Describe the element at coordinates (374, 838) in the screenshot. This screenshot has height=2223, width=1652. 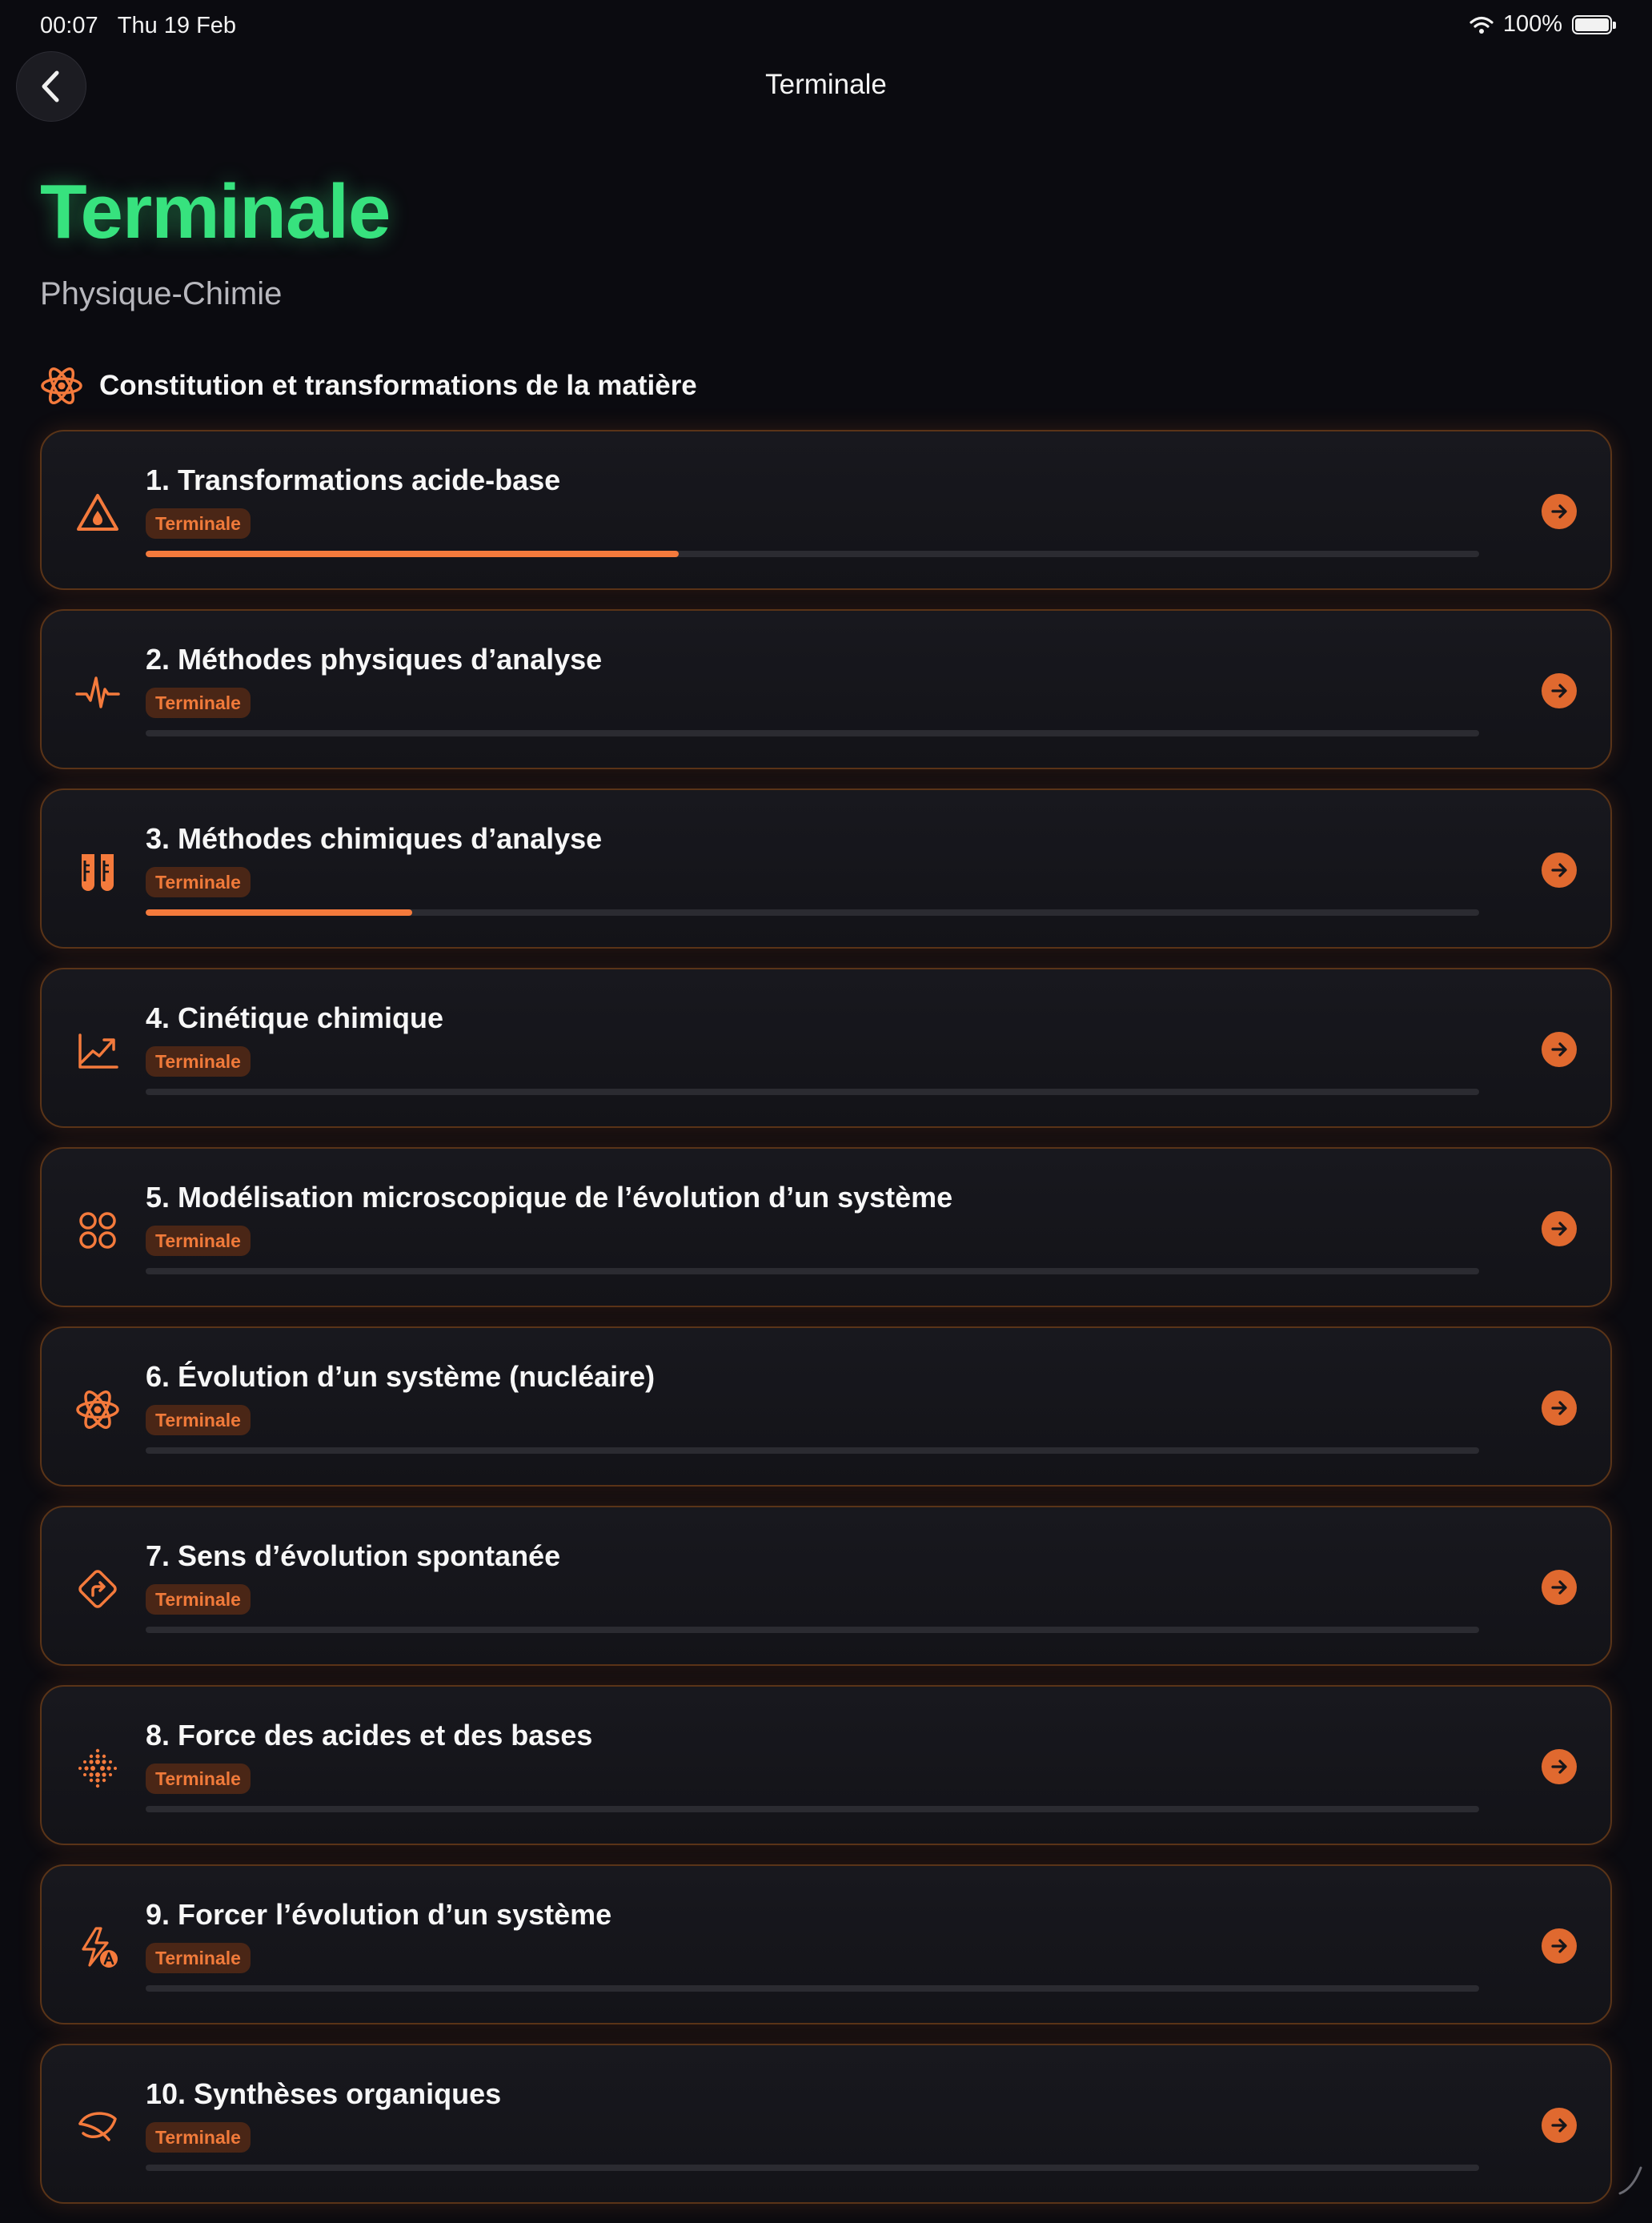
I see `chapter-title: 3. Méthodes chimiques d’analyse` at that location.